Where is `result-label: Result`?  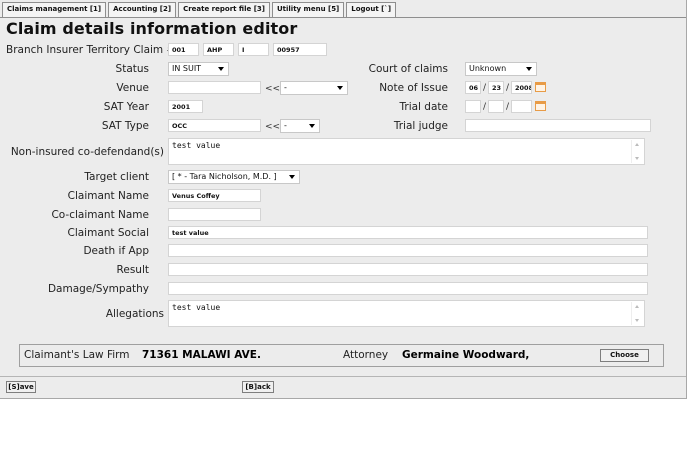 result-label: Result is located at coordinates (132, 270).